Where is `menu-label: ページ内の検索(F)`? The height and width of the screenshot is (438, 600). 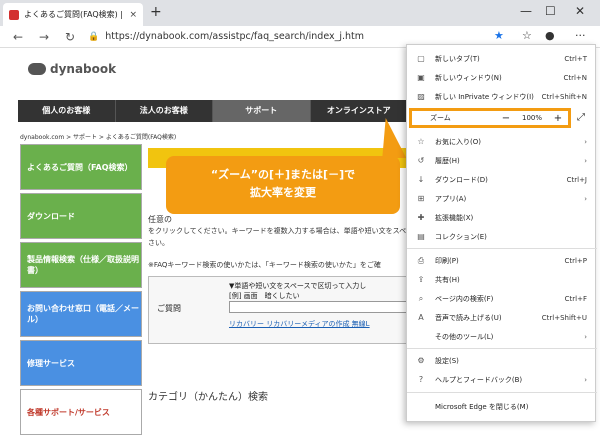 menu-label: ページ内の検索(F) is located at coordinates (464, 298).